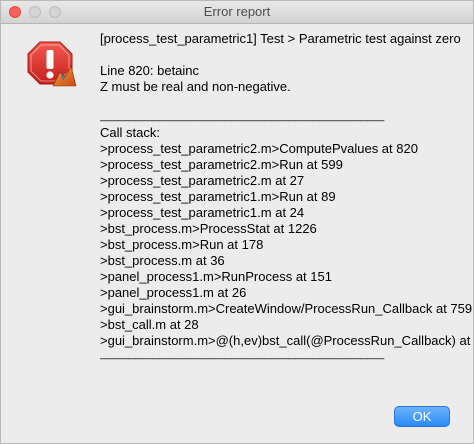 This screenshot has width=474, height=444. What do you see at coordinates (162, 260) in the screenshot?
I see `call-stack-entry: >bst_process.m at 36` at bounding box center [162, 260].